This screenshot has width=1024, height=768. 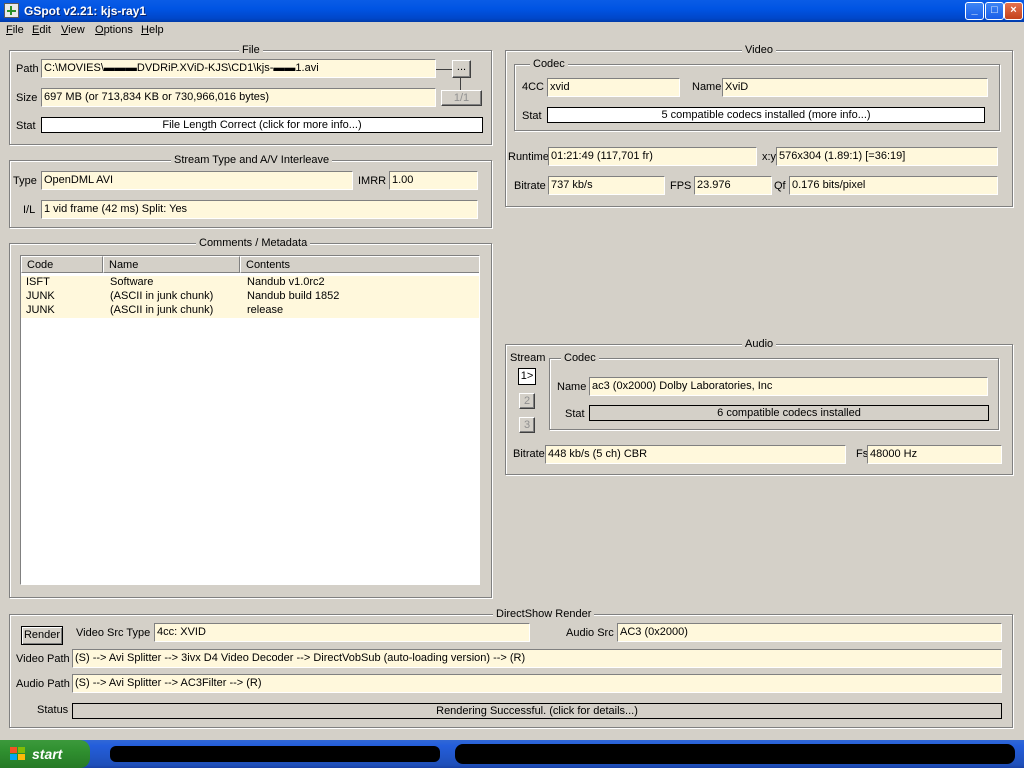 I want to click on il-label: I/L, so click(x=29, y=210).